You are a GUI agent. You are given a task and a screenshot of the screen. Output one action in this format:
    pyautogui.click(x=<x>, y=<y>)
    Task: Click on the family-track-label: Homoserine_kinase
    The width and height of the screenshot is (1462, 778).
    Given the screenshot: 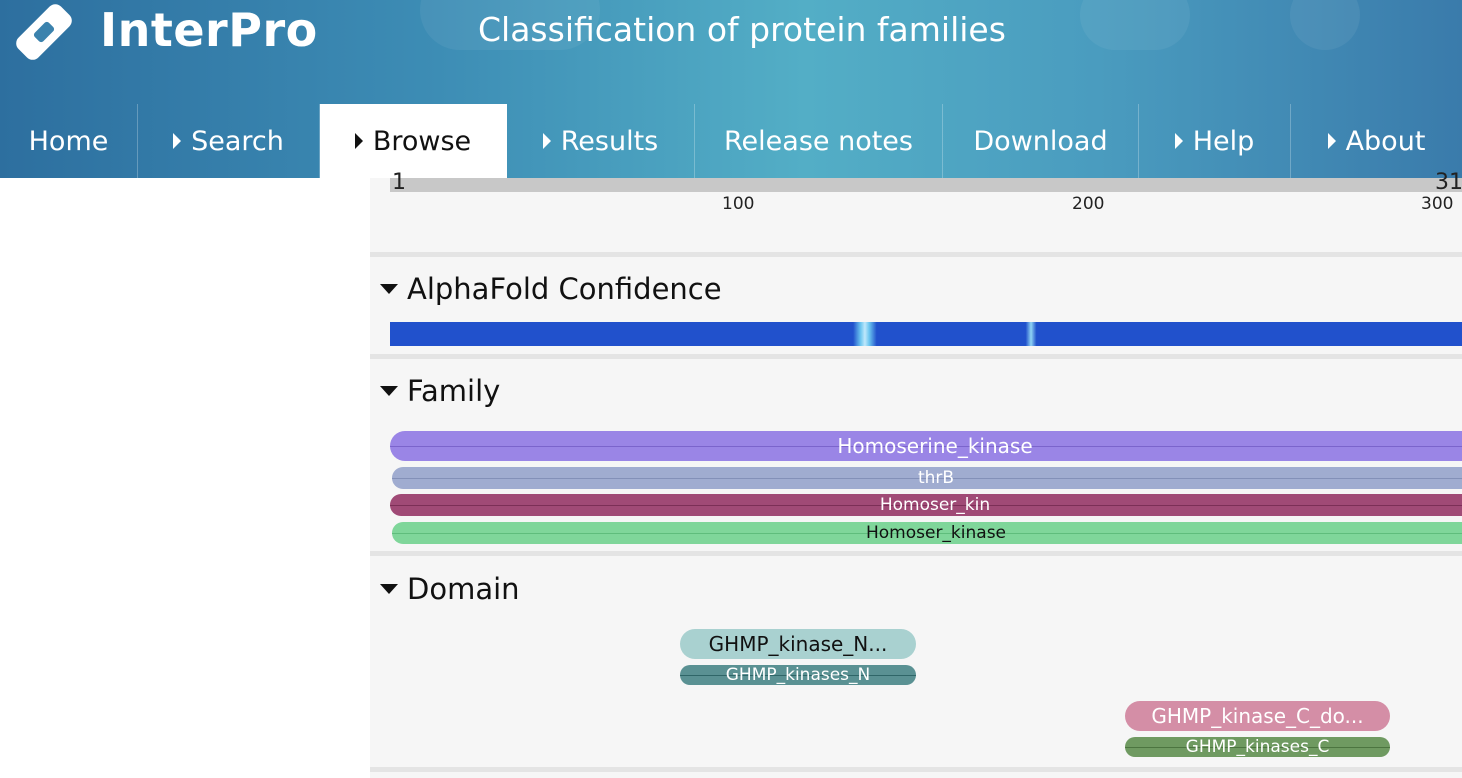 What is the action you would take?
    pyautogui.click(x=935, y=446)
    